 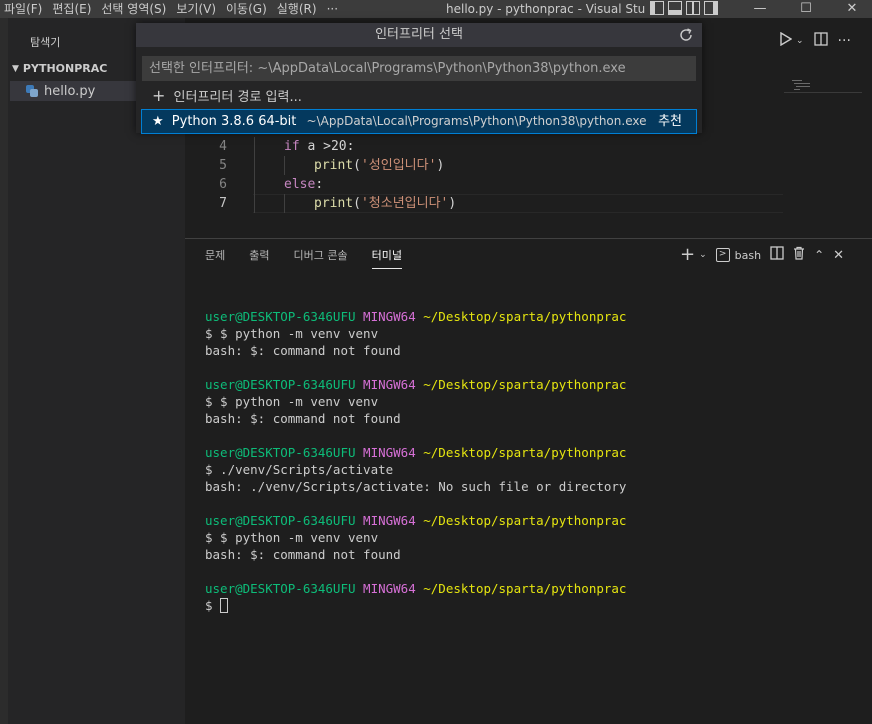 What do you see at coordinates (711, 8) in the screenshot?
I see `toggle-secondary-sidebar-icon` at bounding box center [711, 8].